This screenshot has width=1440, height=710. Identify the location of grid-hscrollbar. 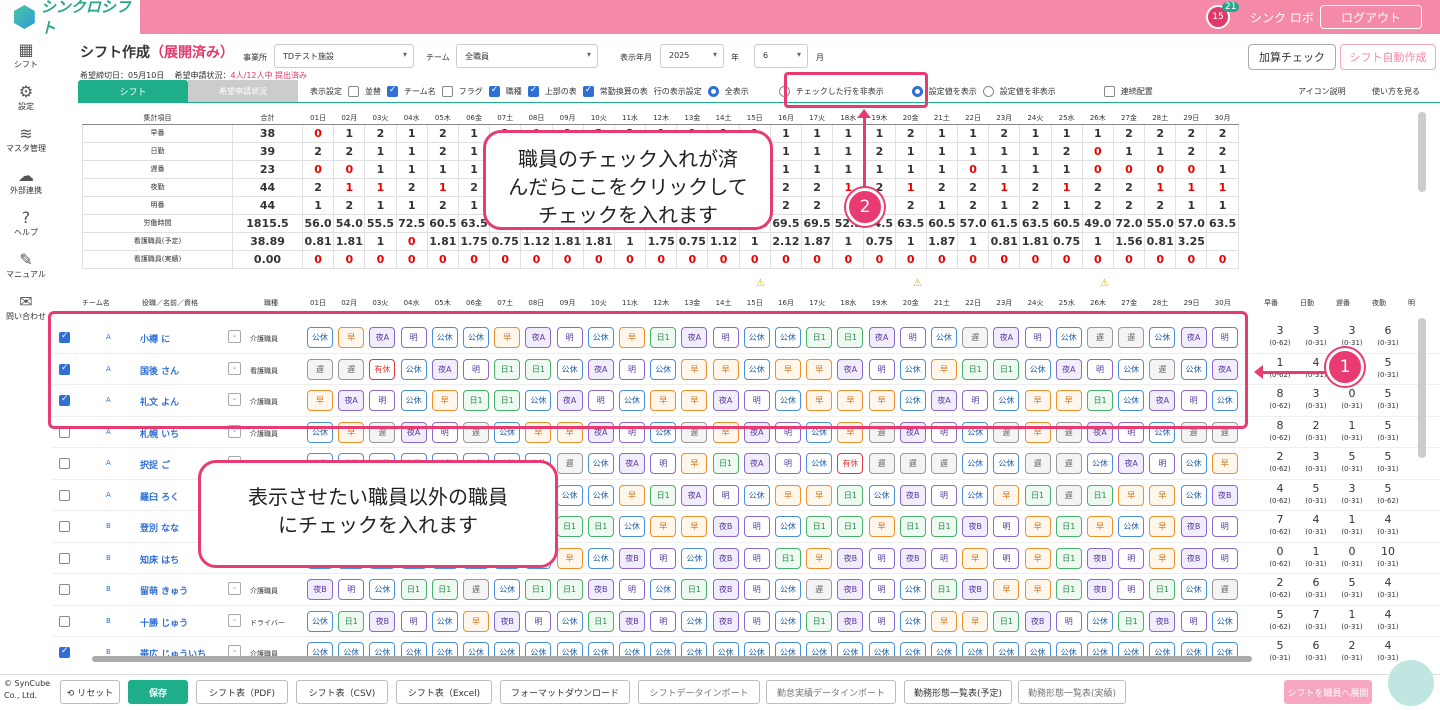
(672, 659).